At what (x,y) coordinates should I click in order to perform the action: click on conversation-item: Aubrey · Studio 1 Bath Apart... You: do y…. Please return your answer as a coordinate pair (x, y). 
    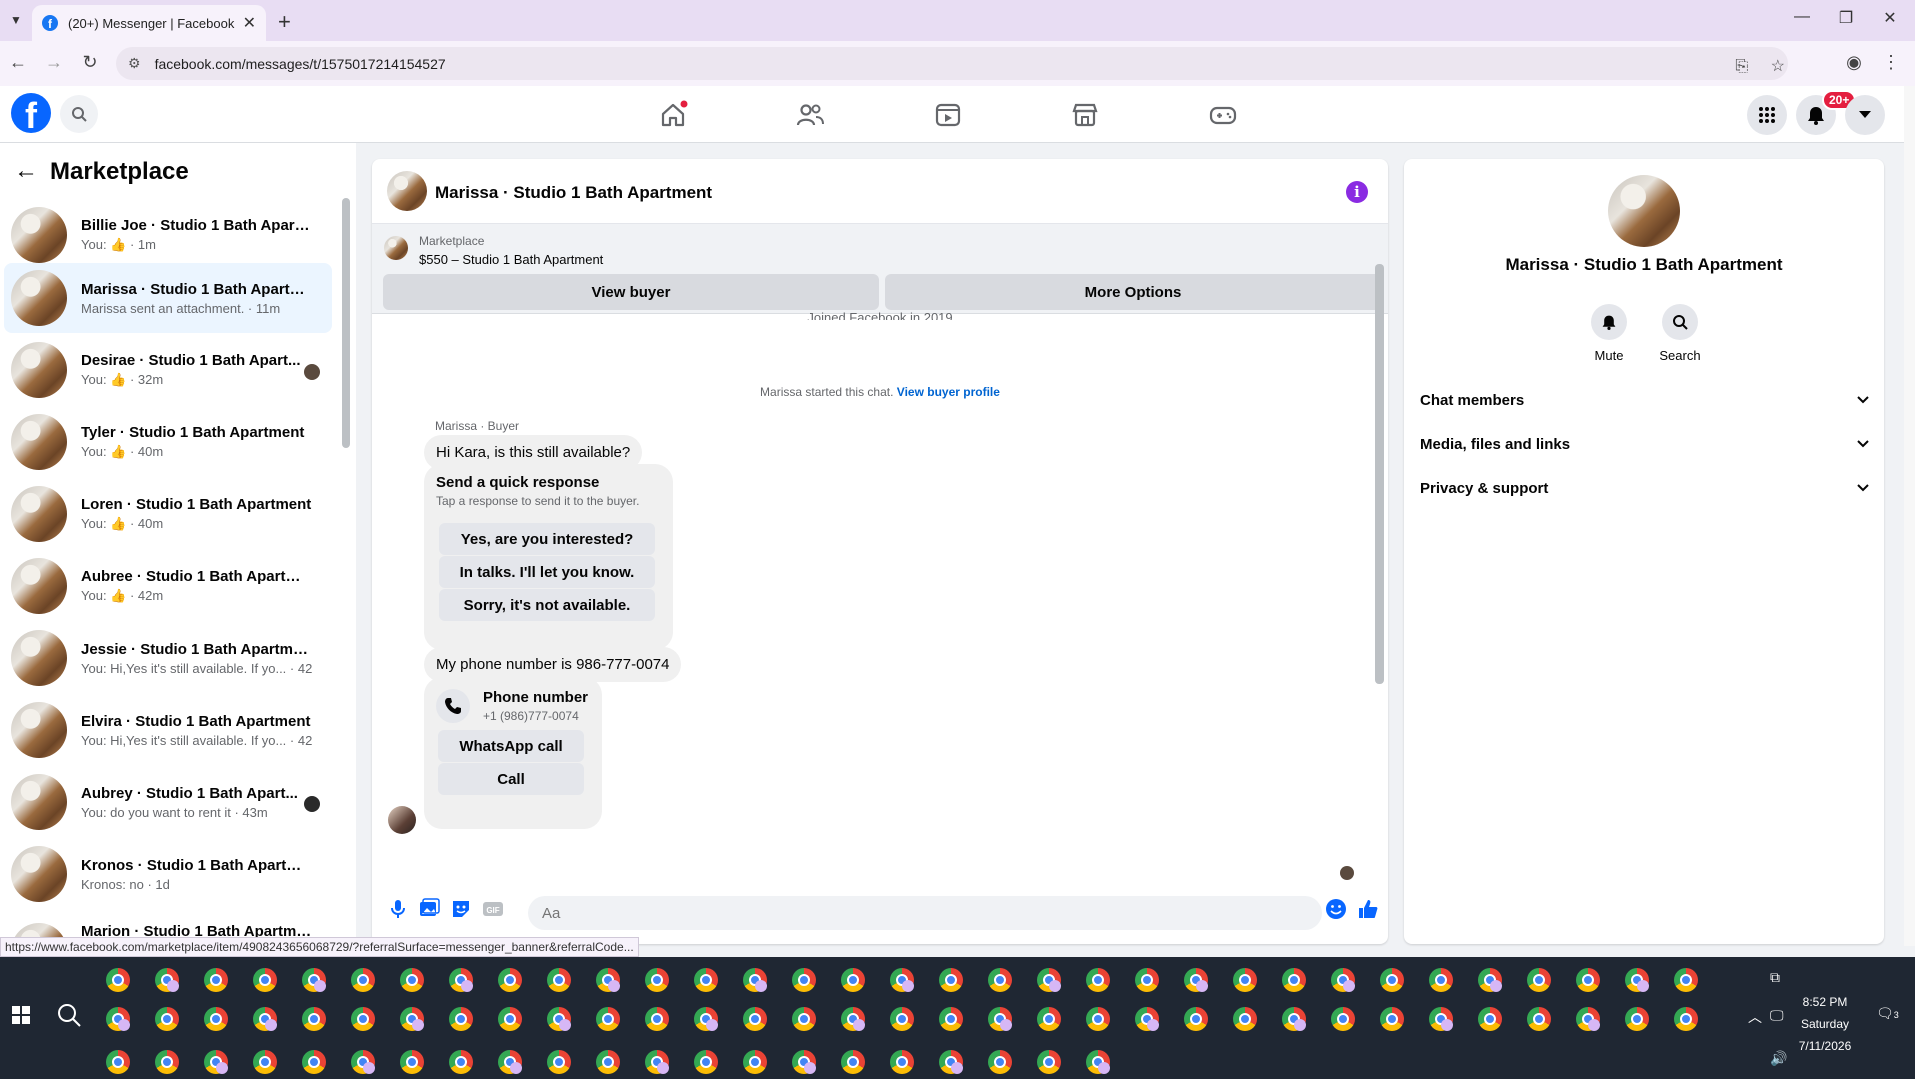
    Looking at the image, I should click on (168, 802).